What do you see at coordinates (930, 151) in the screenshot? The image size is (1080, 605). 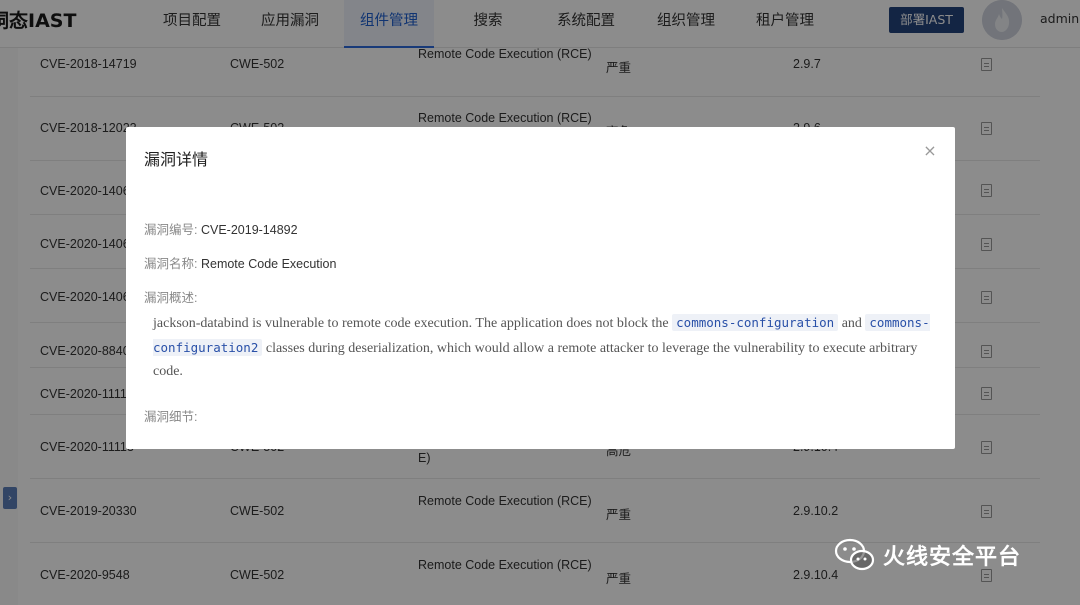 I see `close-icon: ×` at bounding box center [930, 151].